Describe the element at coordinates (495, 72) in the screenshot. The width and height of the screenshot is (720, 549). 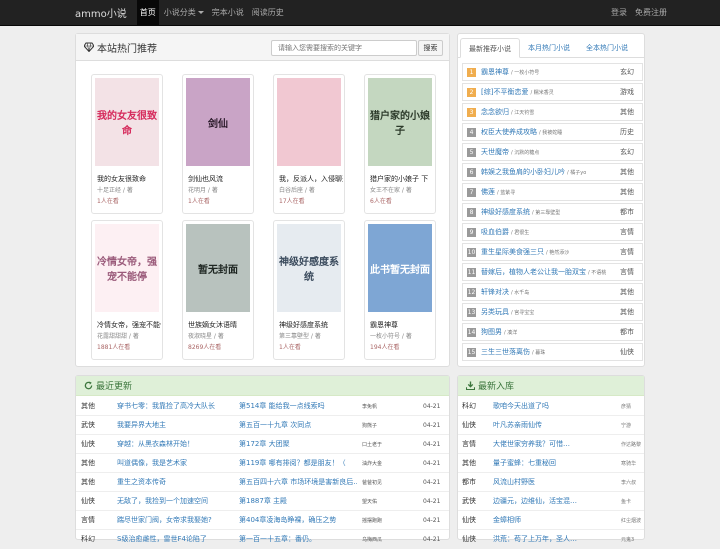
I see `rank-title: 霸恩神尊` at that location.